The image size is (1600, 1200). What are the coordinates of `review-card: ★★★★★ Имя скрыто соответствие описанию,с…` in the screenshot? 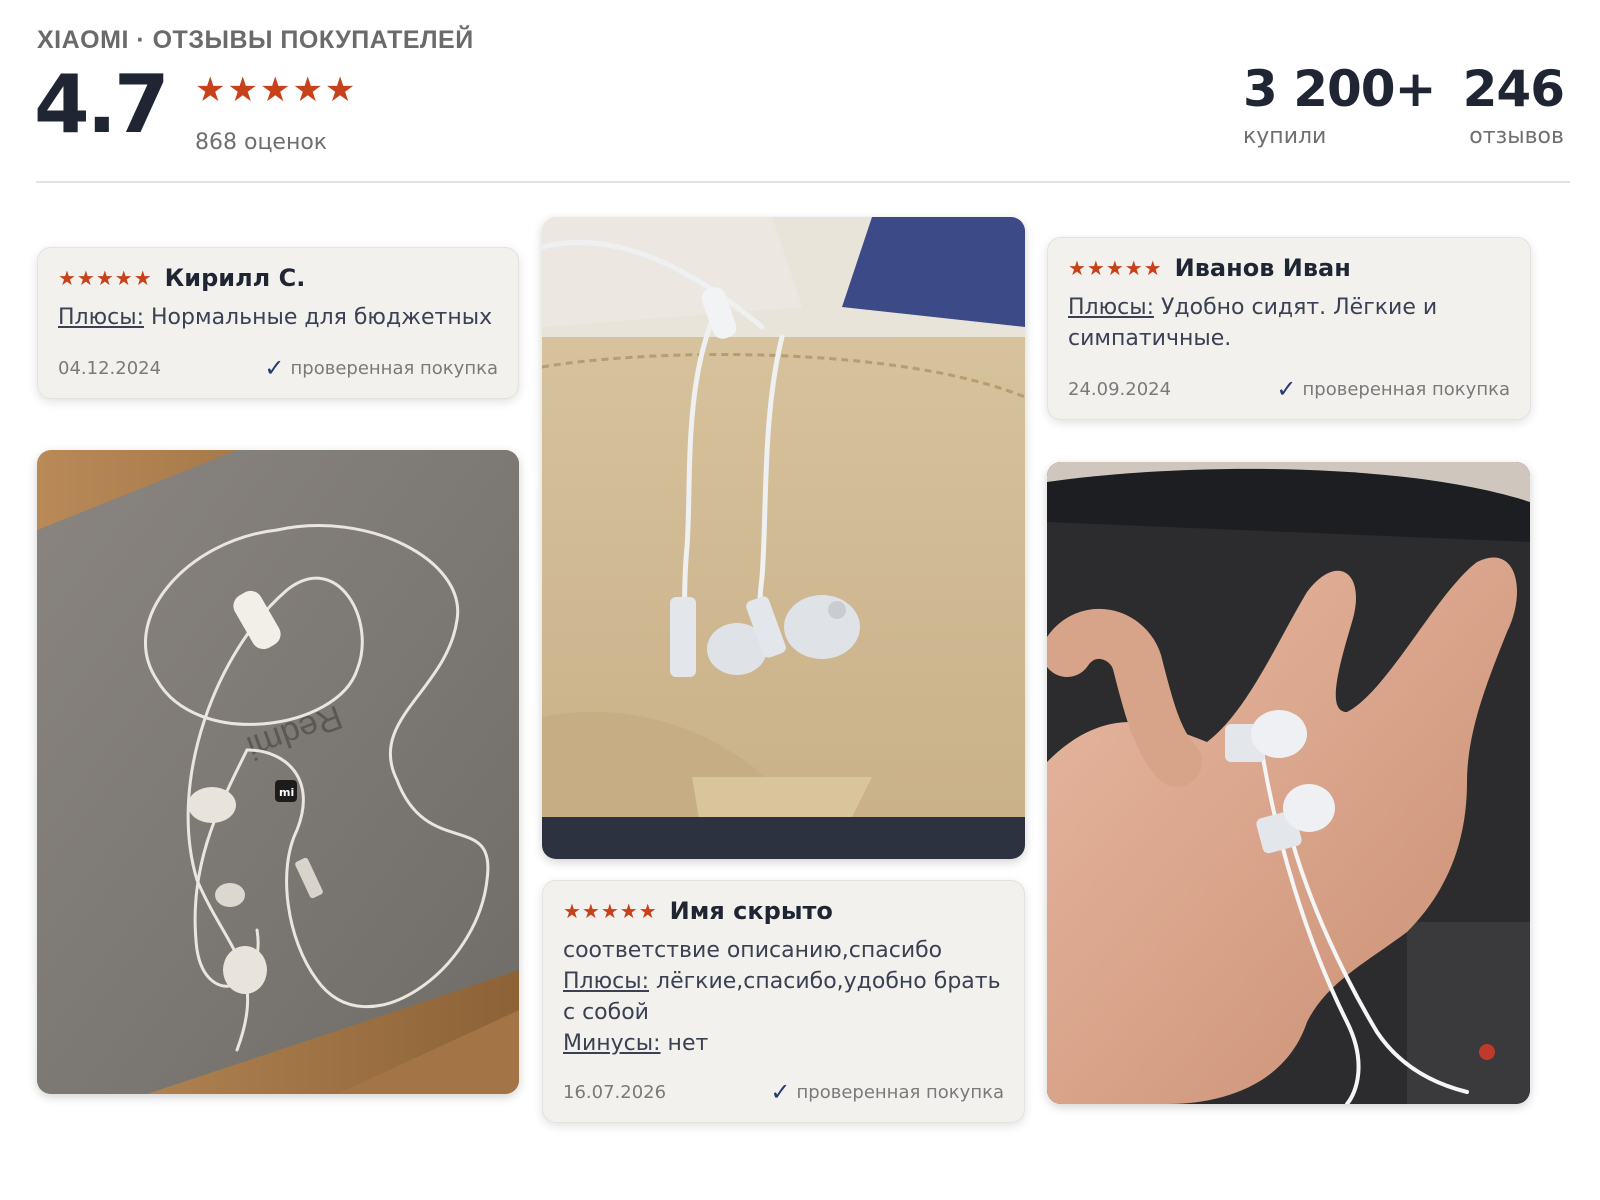 It's located at (783, 1001).